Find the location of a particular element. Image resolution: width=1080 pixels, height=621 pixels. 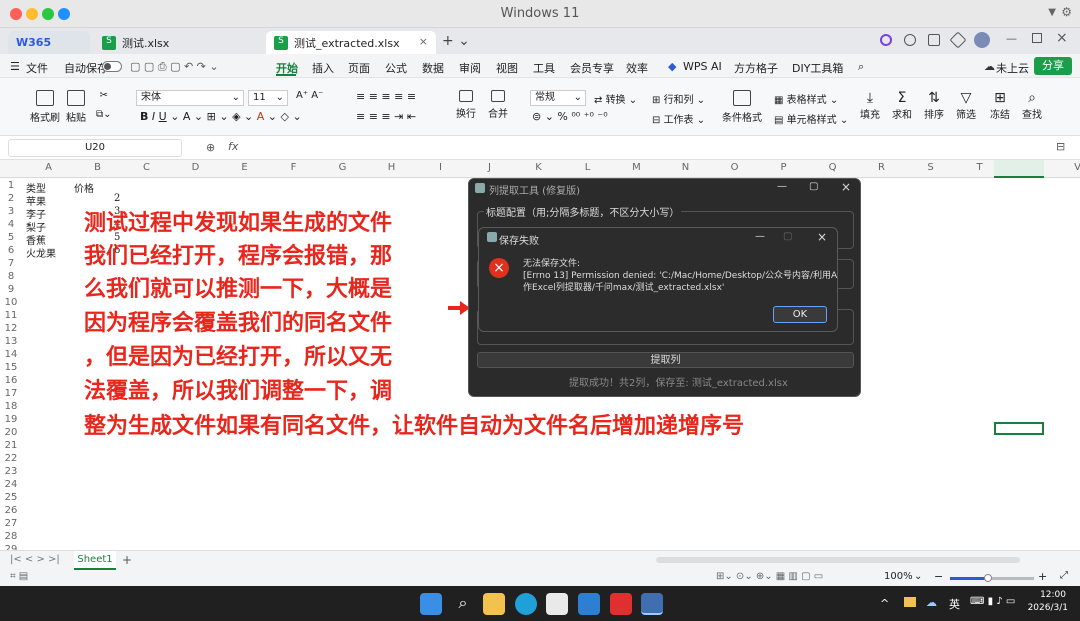

column-header-q: Q is located at coordinates (832, 167).